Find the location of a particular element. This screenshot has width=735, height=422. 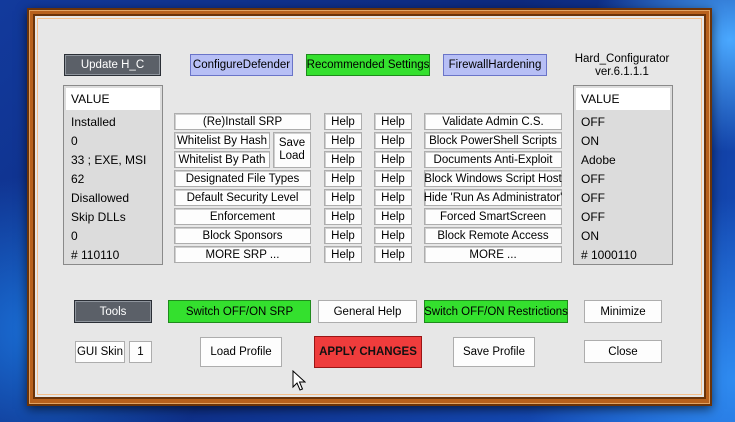

documents-anti-exploit-button: Documents Anti-Exploit is located at coordinates (493, 159).